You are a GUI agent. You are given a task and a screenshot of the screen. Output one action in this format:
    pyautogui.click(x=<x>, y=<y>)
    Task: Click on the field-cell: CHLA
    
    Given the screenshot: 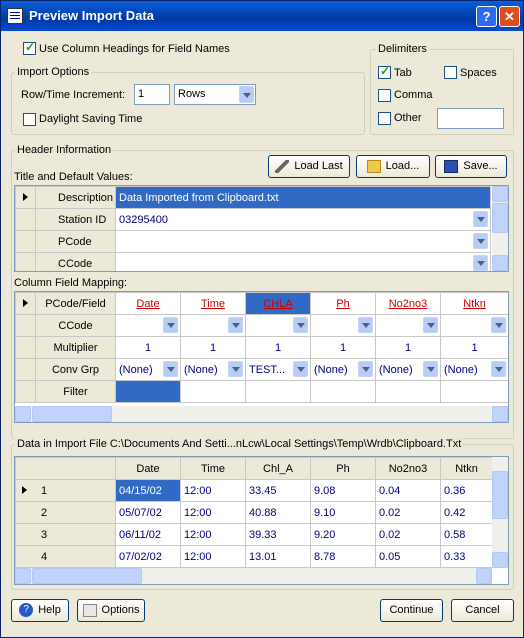 What is the action you would take?
    pyautogui.click(x=278, y=303)
    